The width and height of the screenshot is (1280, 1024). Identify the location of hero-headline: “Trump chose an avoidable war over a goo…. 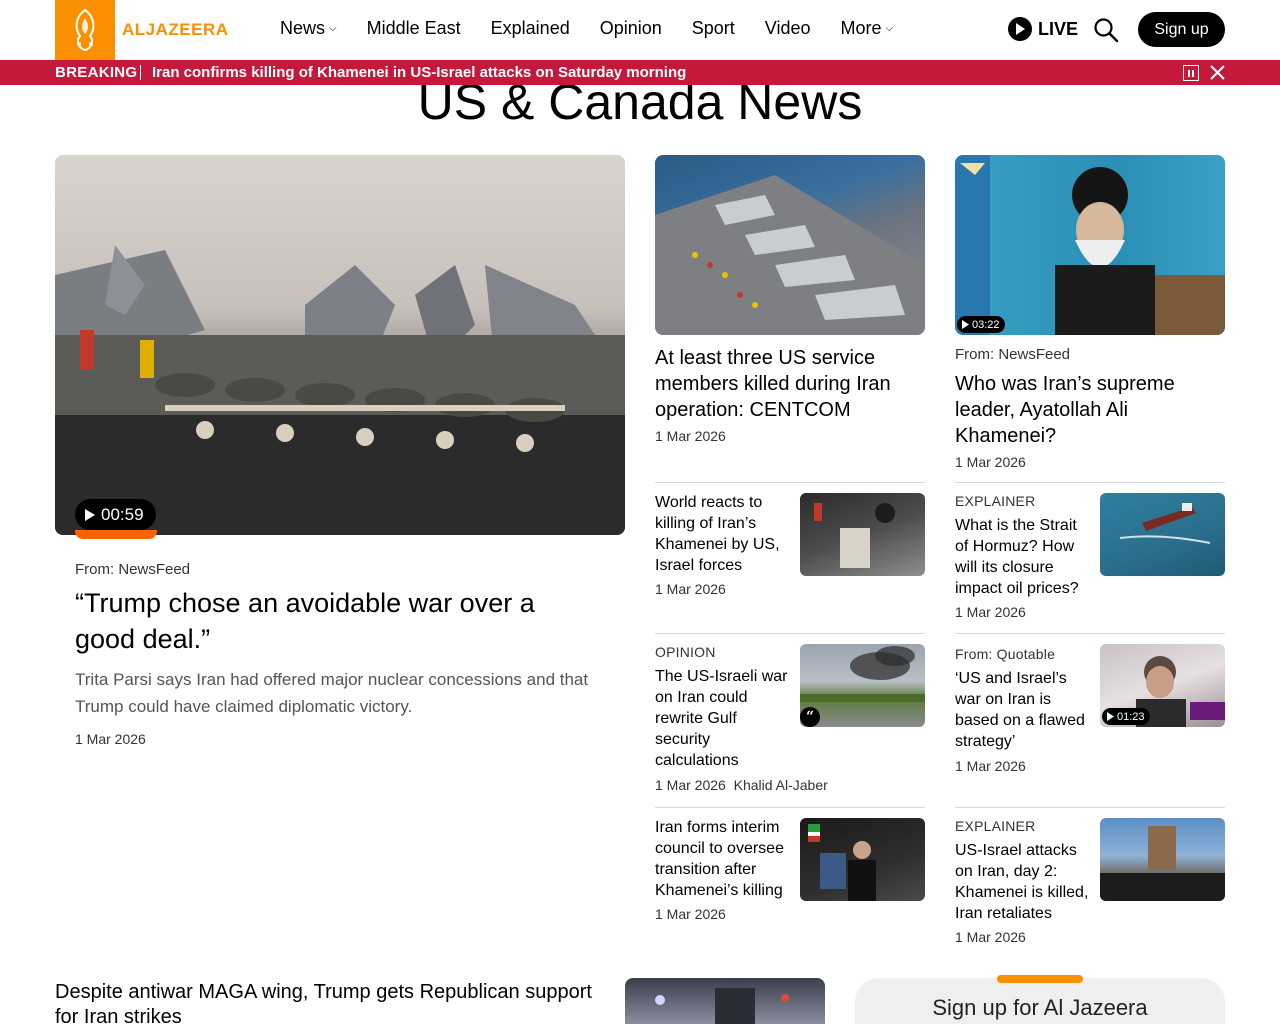
(335, 621).